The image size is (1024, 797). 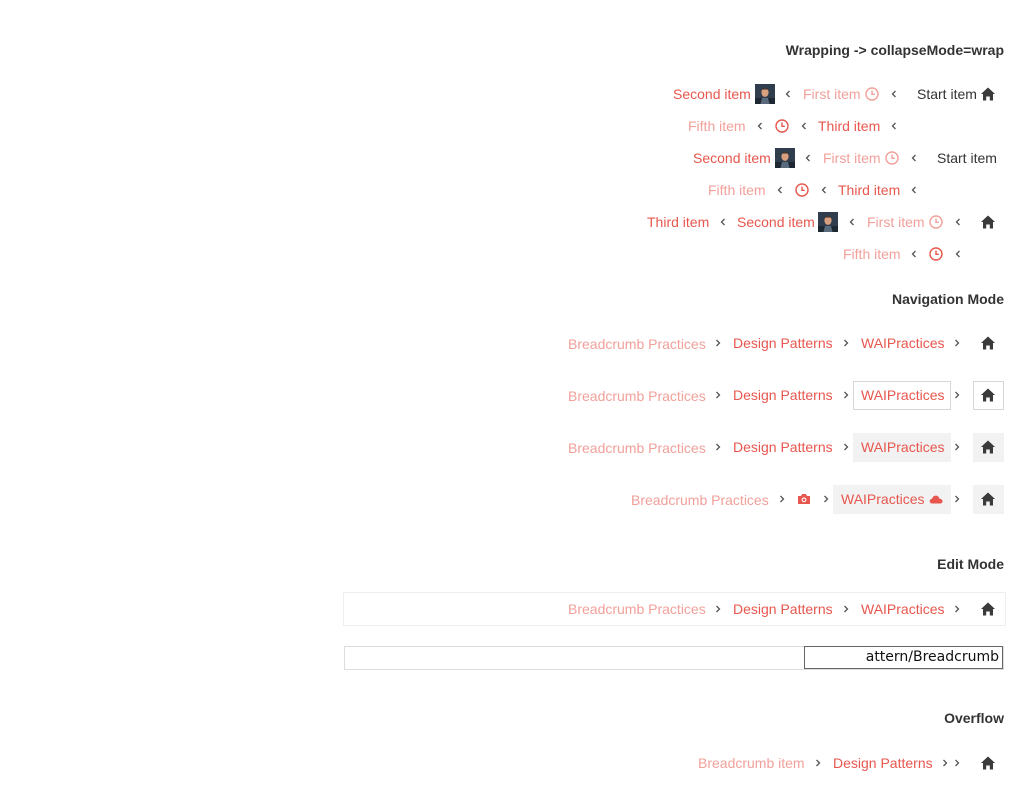 What do you see at coordinates (894, 50) in the screenshot?
I see `section-title-wrapping: Wrapping -> collapseMode=wrap` at bounding box center [894, 50].